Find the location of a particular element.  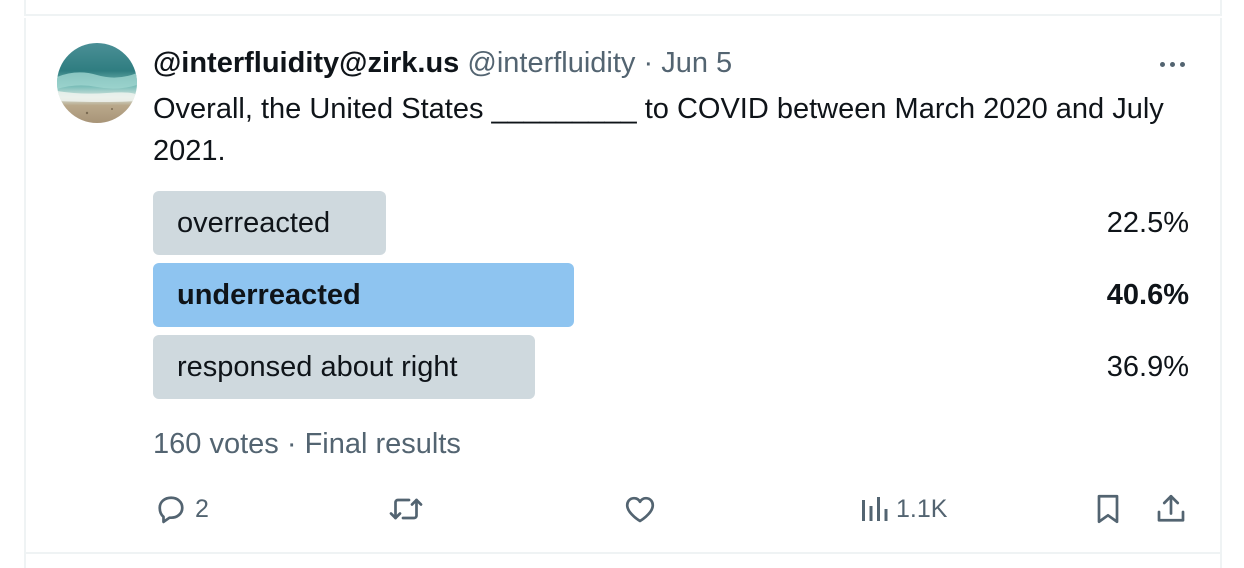

share-icon is located at coordinates (1171, 508).